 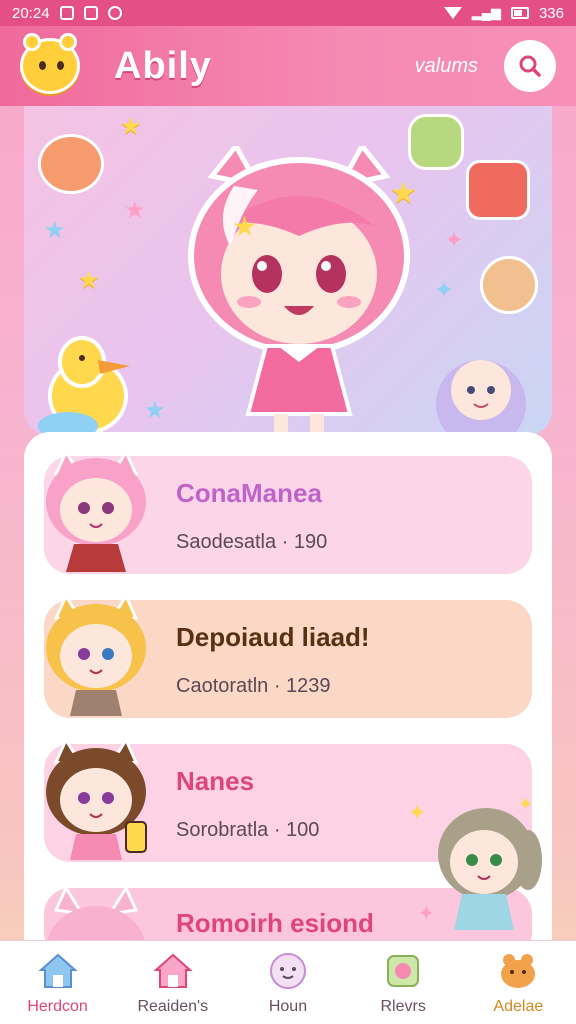 I want to click on card-info: ConaManea Saodesatla · 190, so click(x=251, y=516).